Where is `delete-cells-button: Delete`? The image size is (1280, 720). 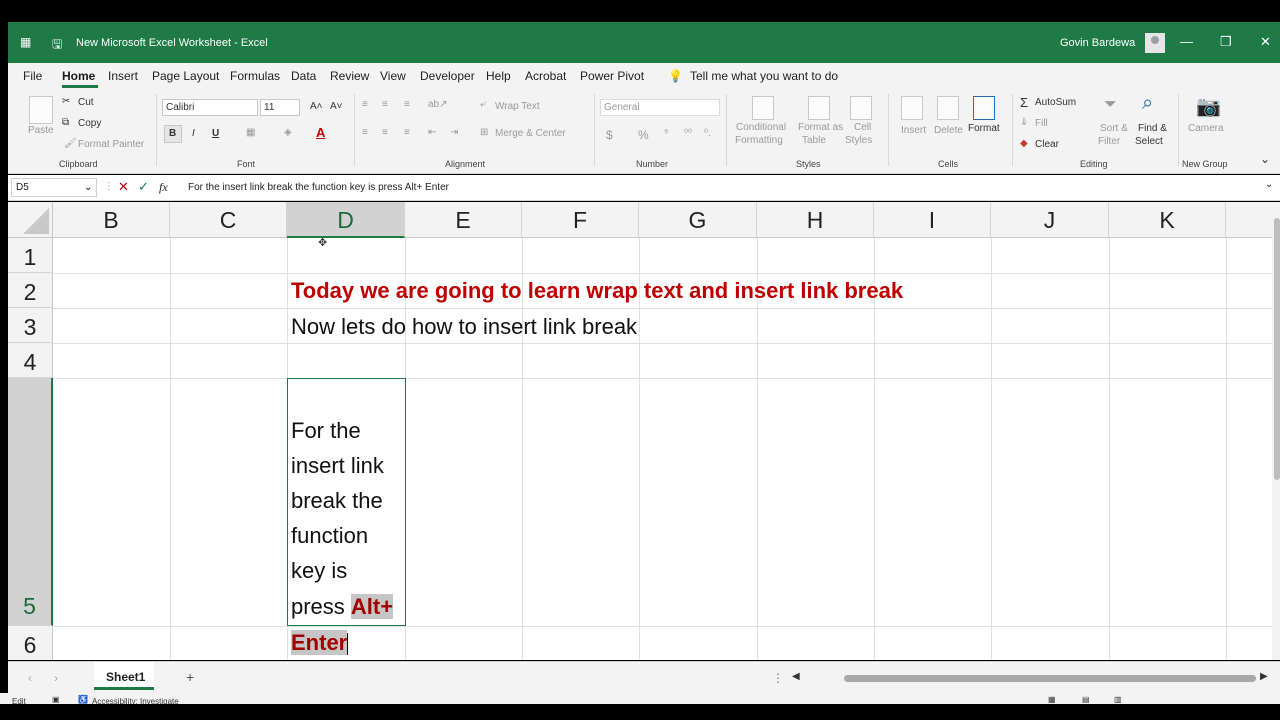
delete-cells-button: Delete is located at coordinates (948, 130).